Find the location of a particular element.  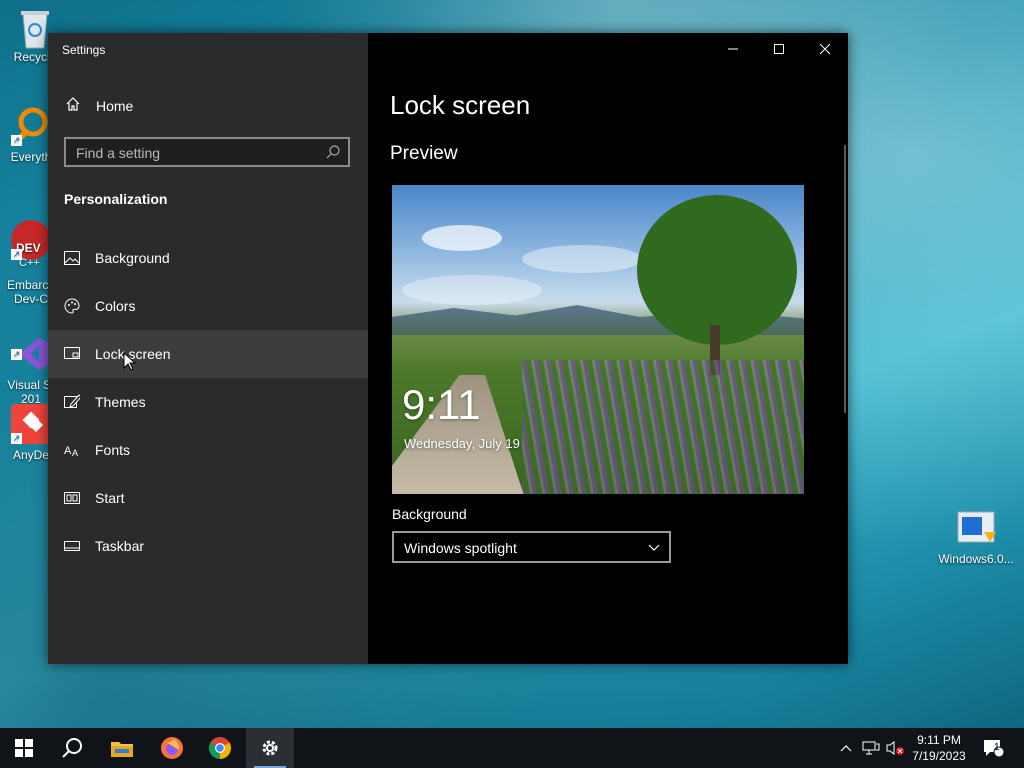

preview-clock: 9:11 is located at coordinates (441, 404).